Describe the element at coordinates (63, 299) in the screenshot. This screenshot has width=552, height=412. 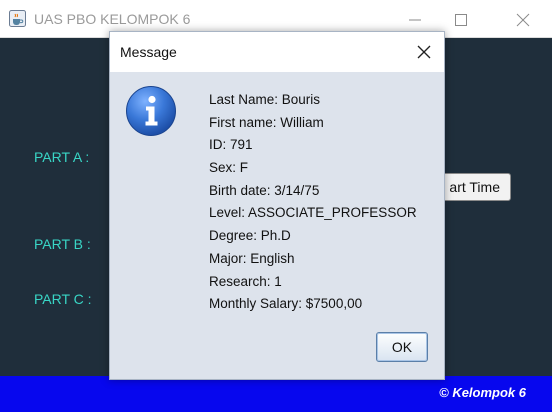
I see `part-c-label: PART C :` at that location.